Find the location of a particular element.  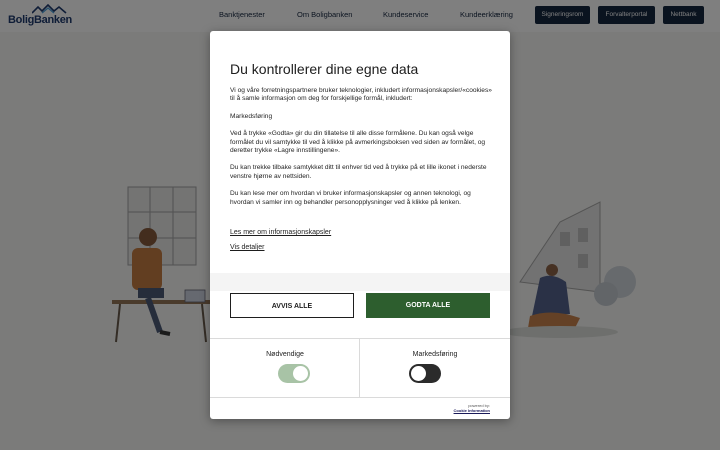

cookie-information-link: Cookie Information is located at coordinates (472, 410).